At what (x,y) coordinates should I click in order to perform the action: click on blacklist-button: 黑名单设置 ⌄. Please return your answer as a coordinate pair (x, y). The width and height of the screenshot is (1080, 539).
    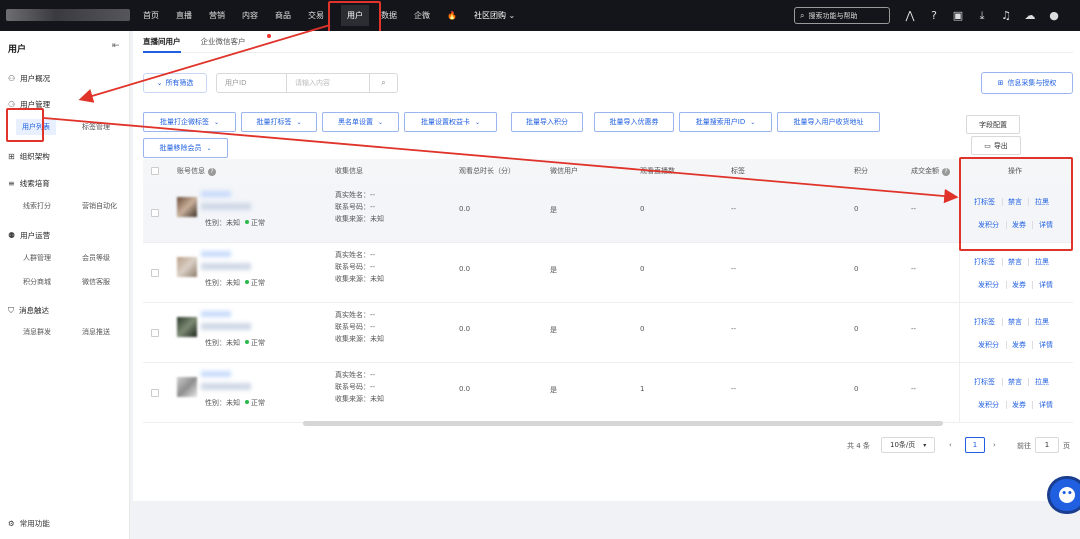
    Looking at the image, I should click on (360, 122).